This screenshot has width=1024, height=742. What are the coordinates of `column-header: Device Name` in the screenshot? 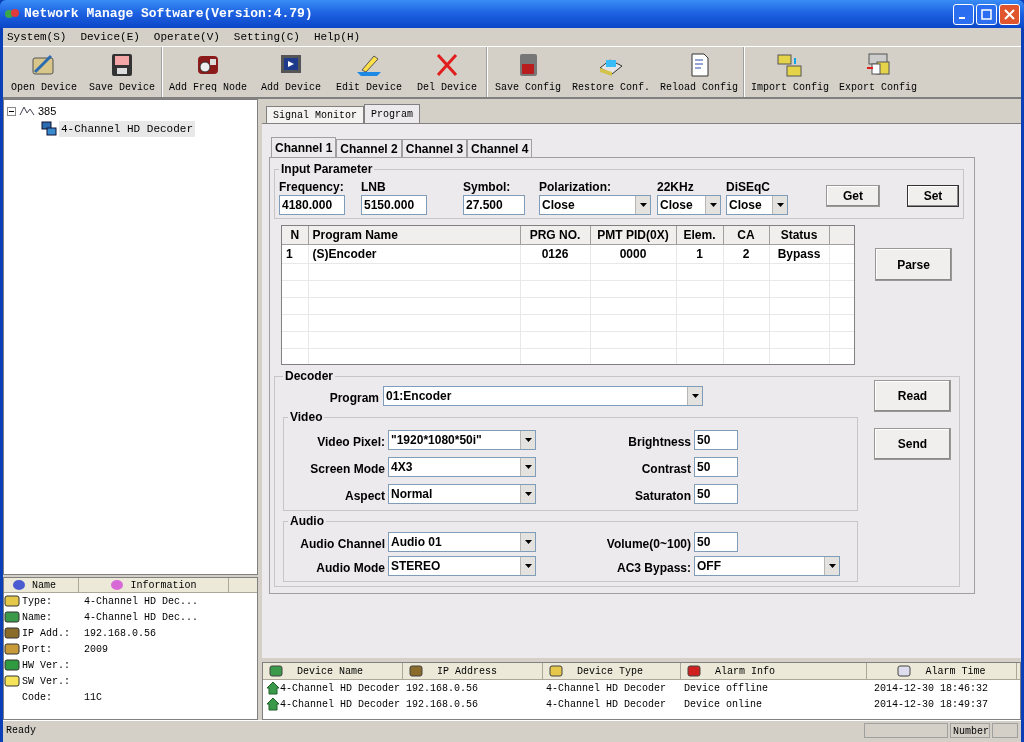 It's located at (333, 671).